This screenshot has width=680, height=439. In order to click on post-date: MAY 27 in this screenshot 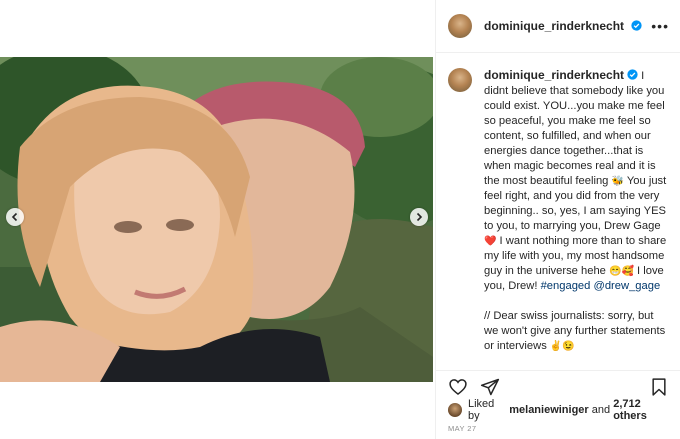, I will do `click(462, 428)`.